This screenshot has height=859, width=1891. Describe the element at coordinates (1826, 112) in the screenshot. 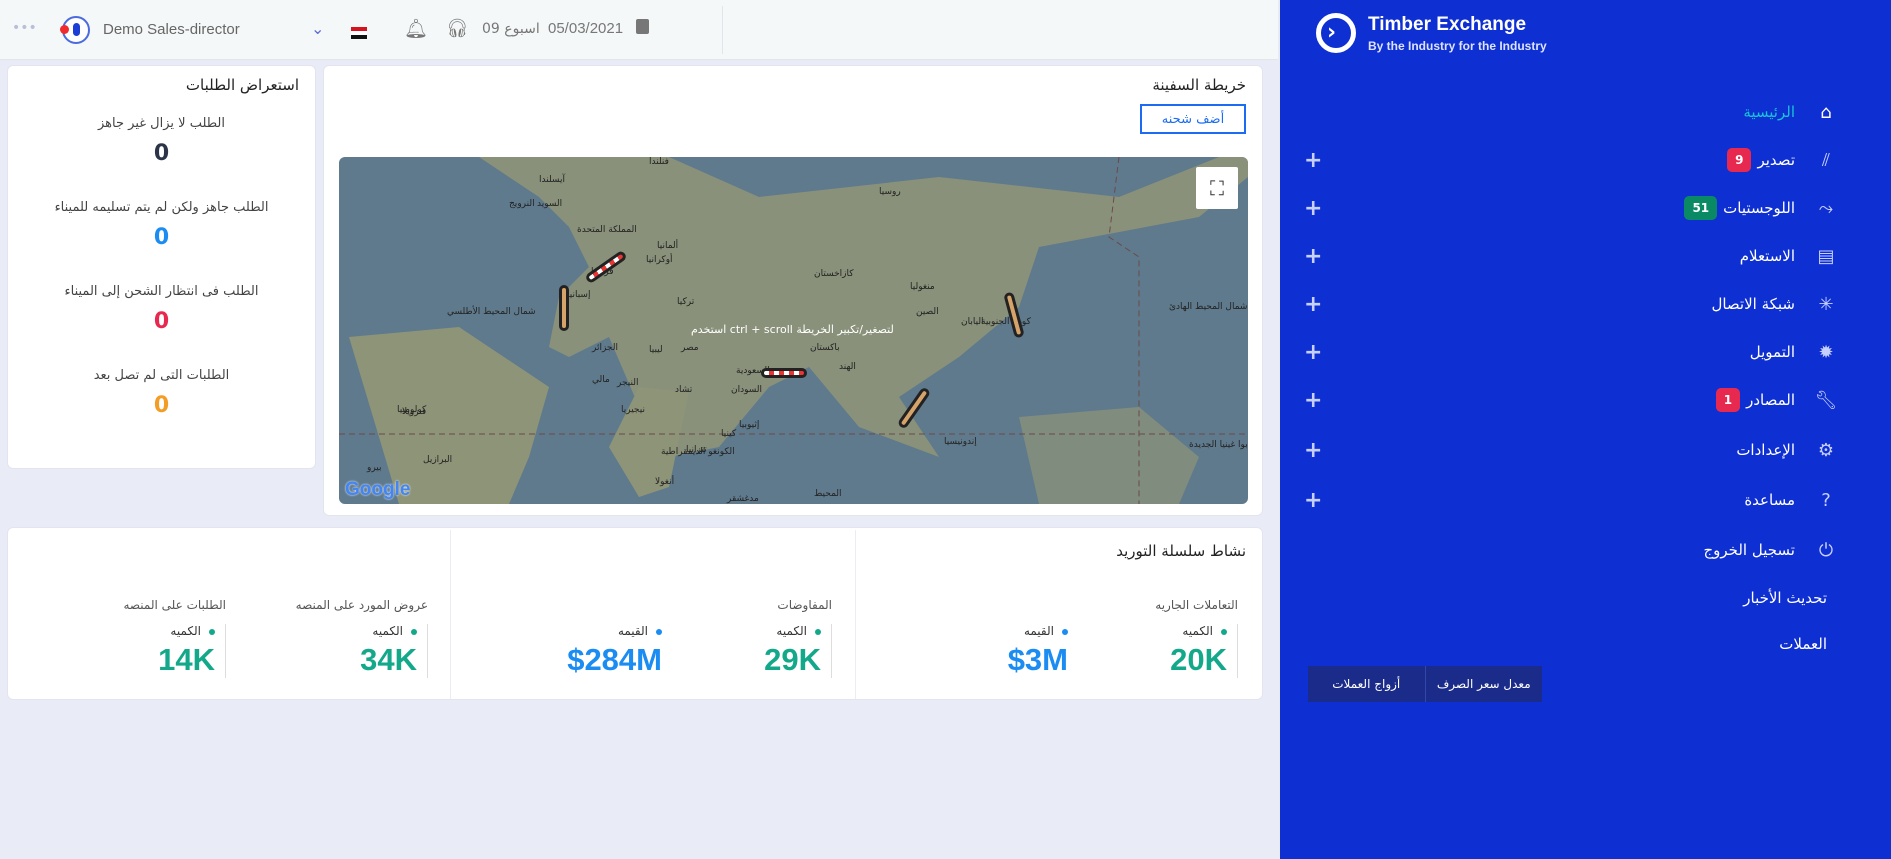

I see `home-icon: ⌂` at that location.